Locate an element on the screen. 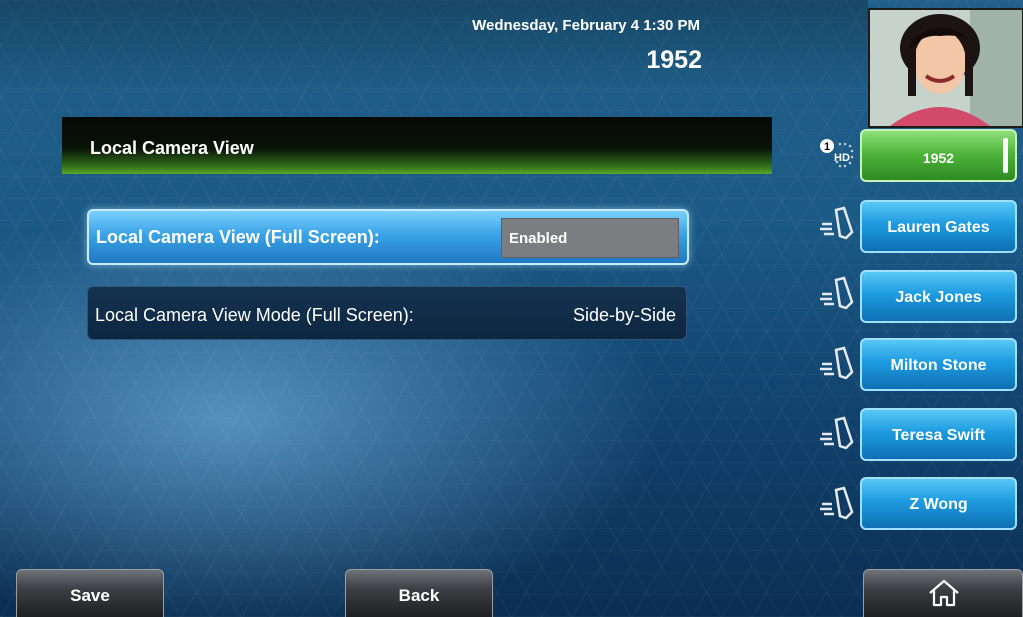 The image size is (1023, 617). page-title: Local Camera View is located at coordinates (172, 148).